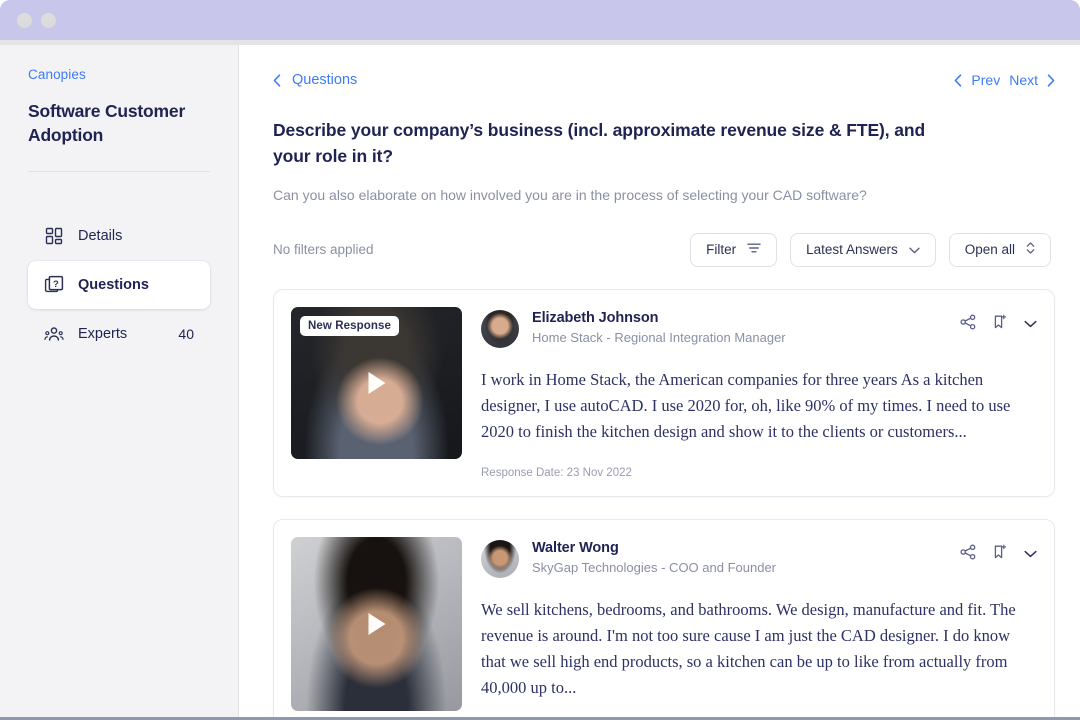 Image resolution: width=1080 pixels, height=720 pixels. Describe the element at coordinates (1004, 80) in the screenshot. I see `pager: Prev Next` at that location.